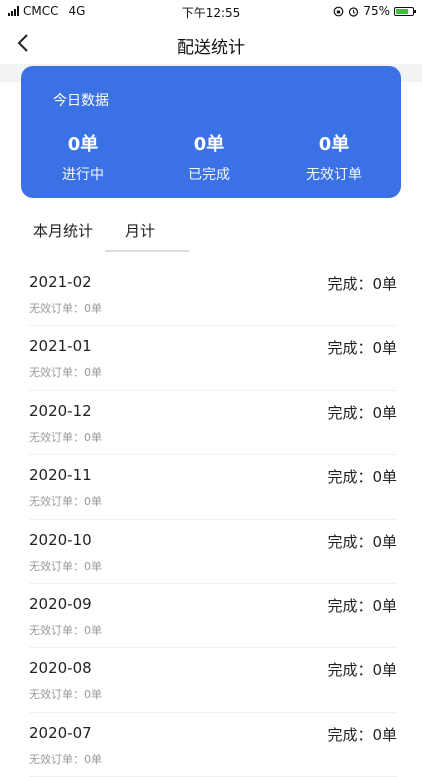  I want to click on status-bar: CMCC 4G 下午12:55 75%, so click(211, 11).